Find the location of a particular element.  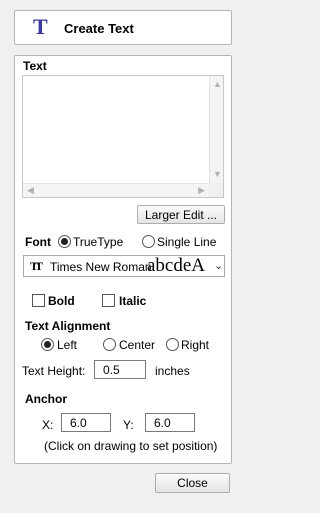

align-left-radio is located at coordinates (47, 344).